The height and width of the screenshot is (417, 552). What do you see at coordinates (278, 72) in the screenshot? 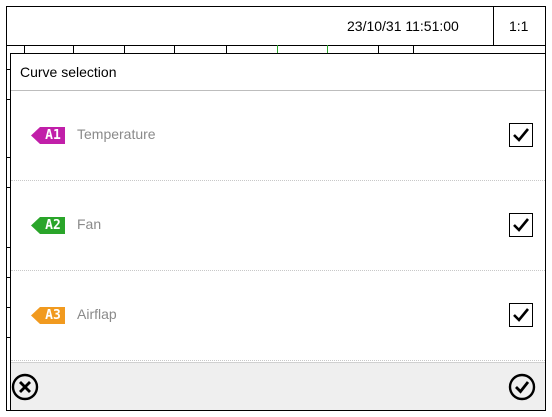
I see `dialog-title: Curve selection` at bounding box center [278, 72].